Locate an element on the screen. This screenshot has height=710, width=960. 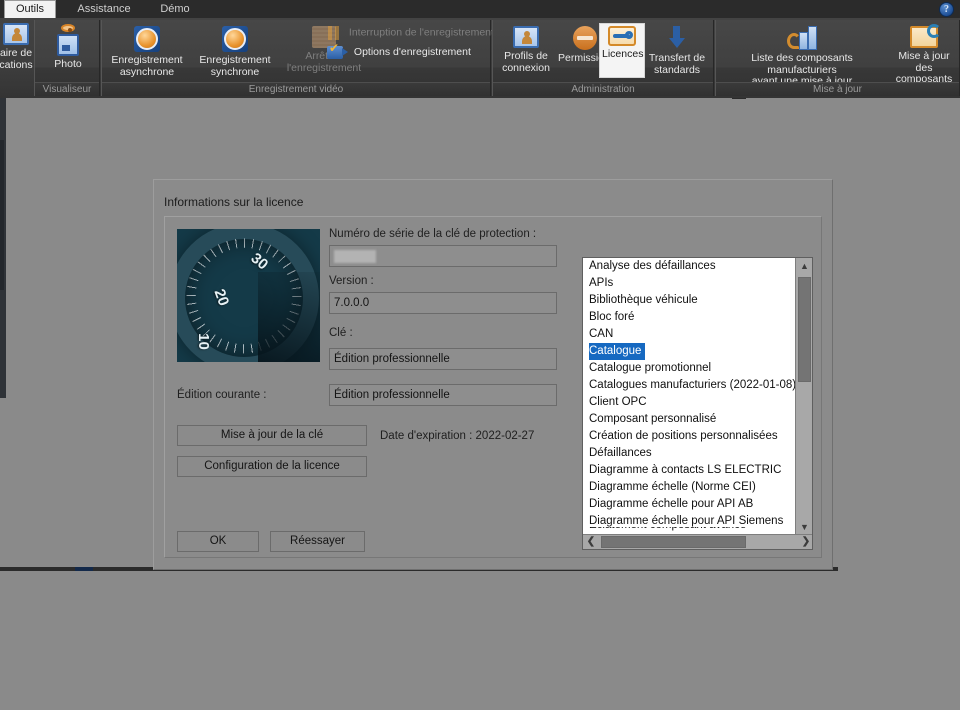
padlock-number-10: 10 is located at coordinates (203, 341).